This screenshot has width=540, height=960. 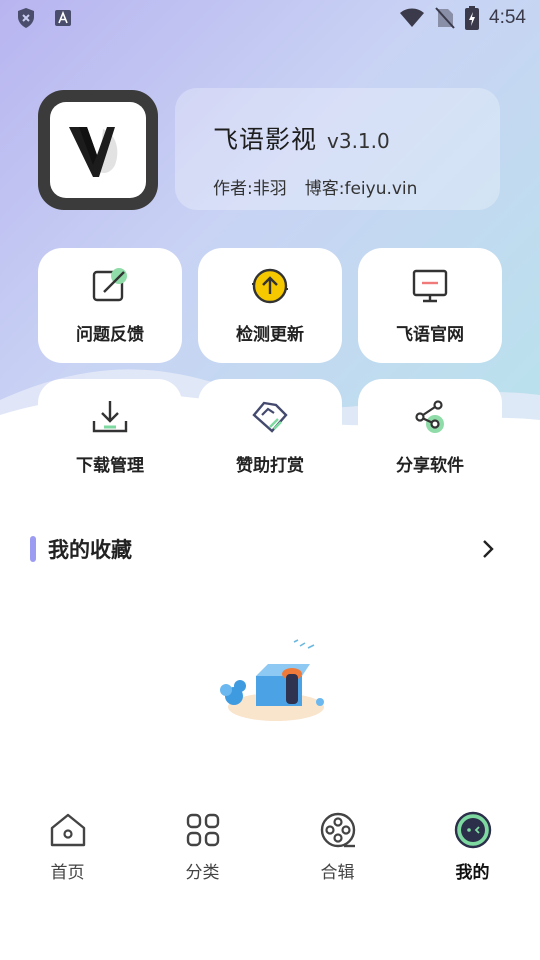 What do you see at coordinates (26, 18) in the screenshot?
I see `shield-icon` at bounding box center [26, 18].